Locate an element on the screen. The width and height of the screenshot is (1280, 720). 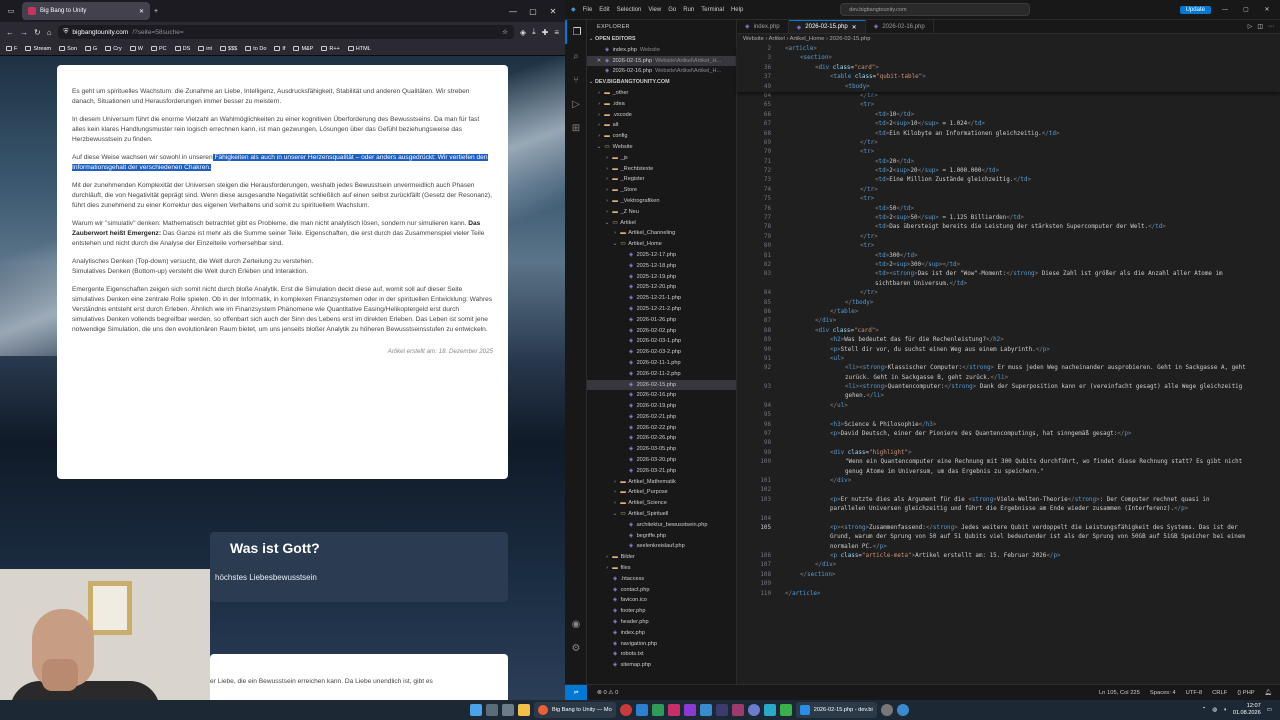
home-icon: ⌂ is located at coordinates (49, 32).